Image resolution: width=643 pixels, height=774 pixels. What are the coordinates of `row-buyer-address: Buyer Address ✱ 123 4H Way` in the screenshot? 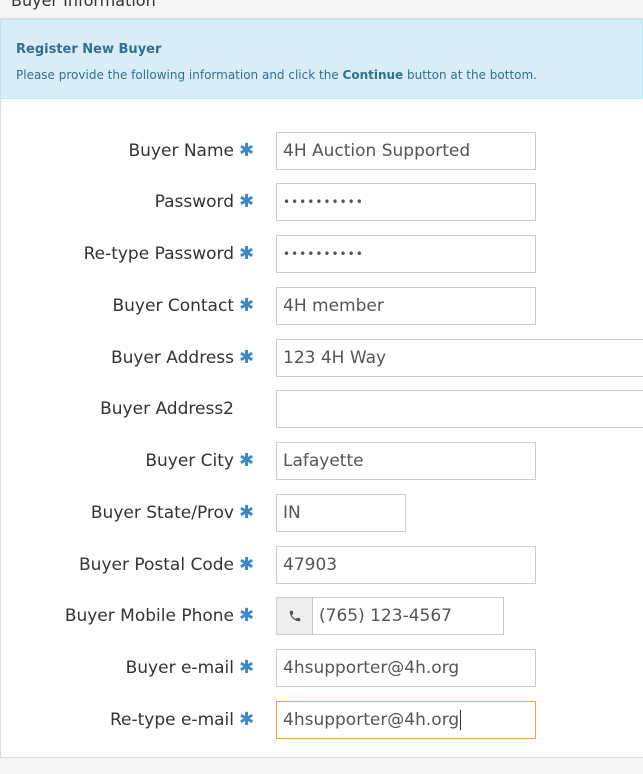 It's located at (321, 358).